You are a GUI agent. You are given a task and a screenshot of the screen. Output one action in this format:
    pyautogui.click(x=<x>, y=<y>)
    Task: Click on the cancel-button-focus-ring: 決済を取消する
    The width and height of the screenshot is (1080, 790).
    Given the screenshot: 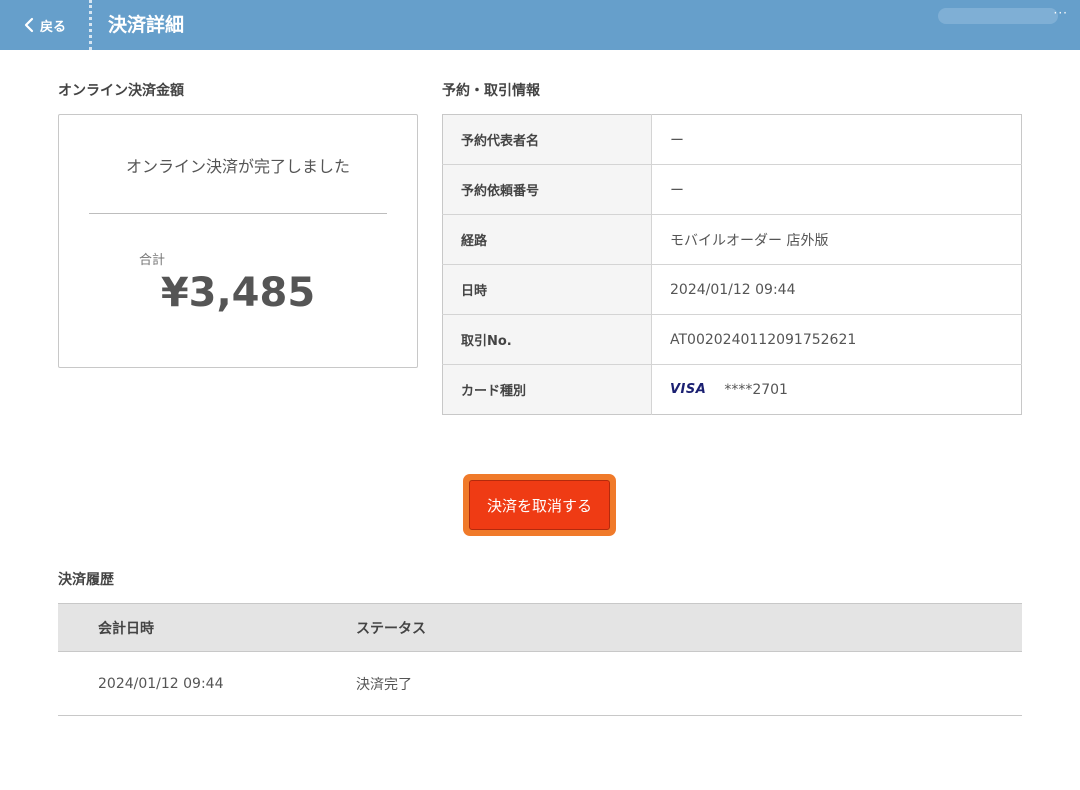 What is the action you would take?
    pyautogui.click(x=539, y=505)
    